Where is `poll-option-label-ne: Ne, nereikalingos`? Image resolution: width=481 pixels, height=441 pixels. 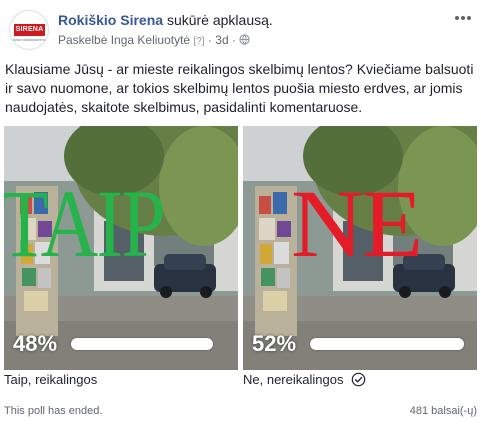 poll-option-label-ne: Ne, nereikalingos is located at coordinates (304, 379).